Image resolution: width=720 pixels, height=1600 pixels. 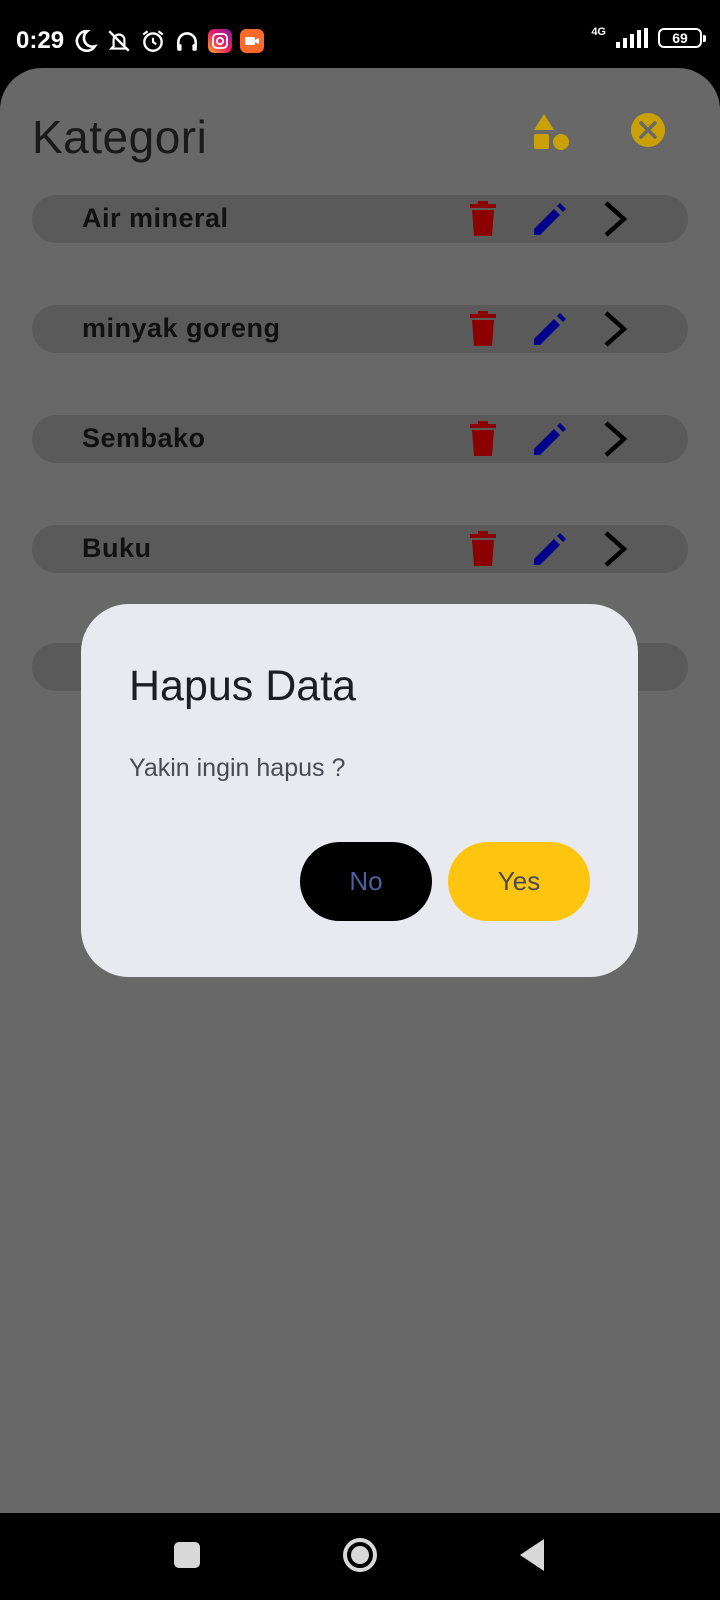 What do you see at coordinates (86, 41) in the screenshot?
I see `moon-icon` at bounding box center [86, 41].